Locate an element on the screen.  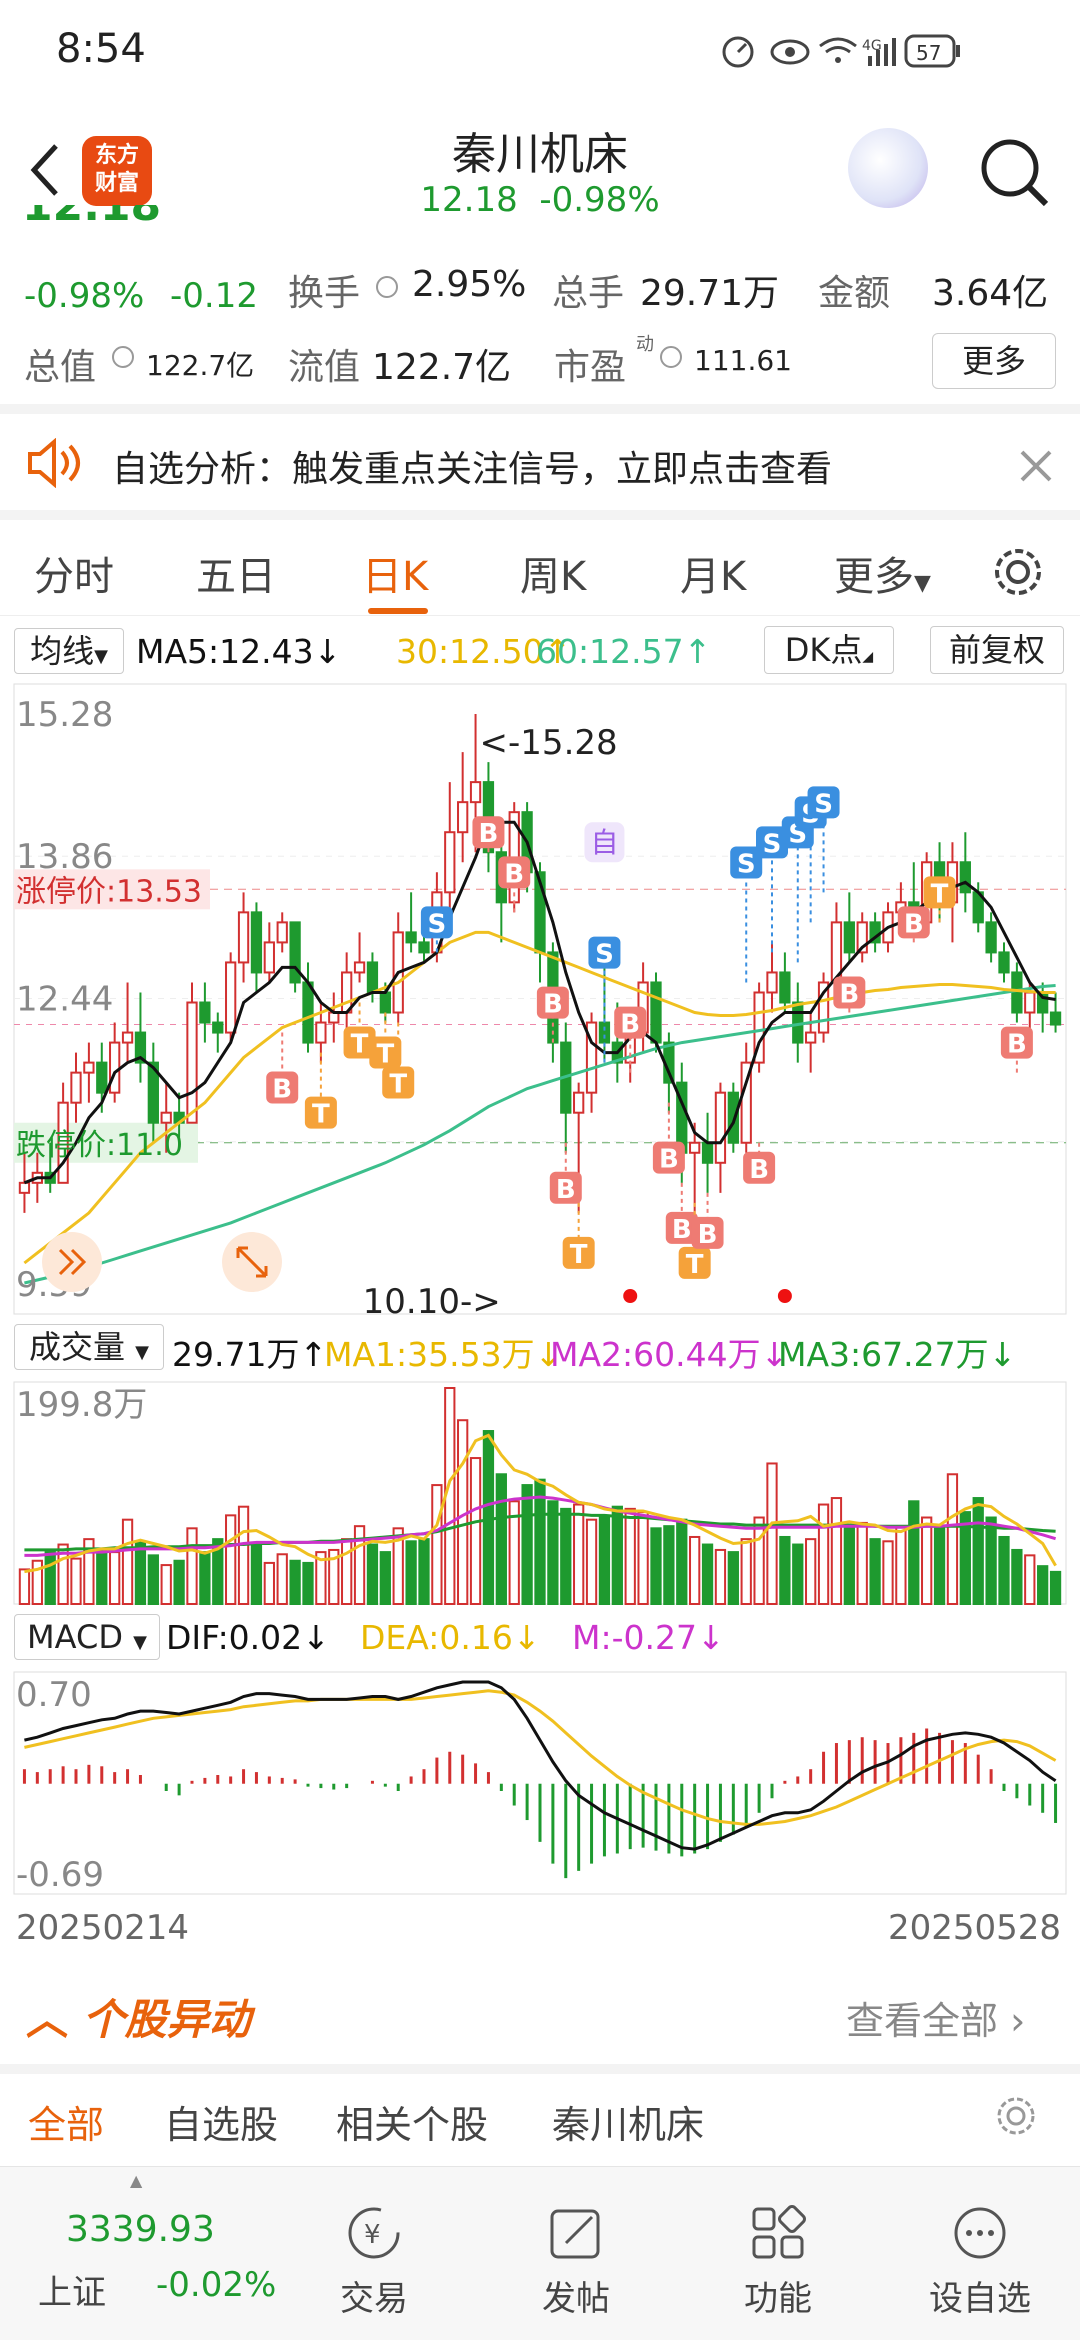
stock-moves-label: 个股异动 is located at coordinates (166, 2019).